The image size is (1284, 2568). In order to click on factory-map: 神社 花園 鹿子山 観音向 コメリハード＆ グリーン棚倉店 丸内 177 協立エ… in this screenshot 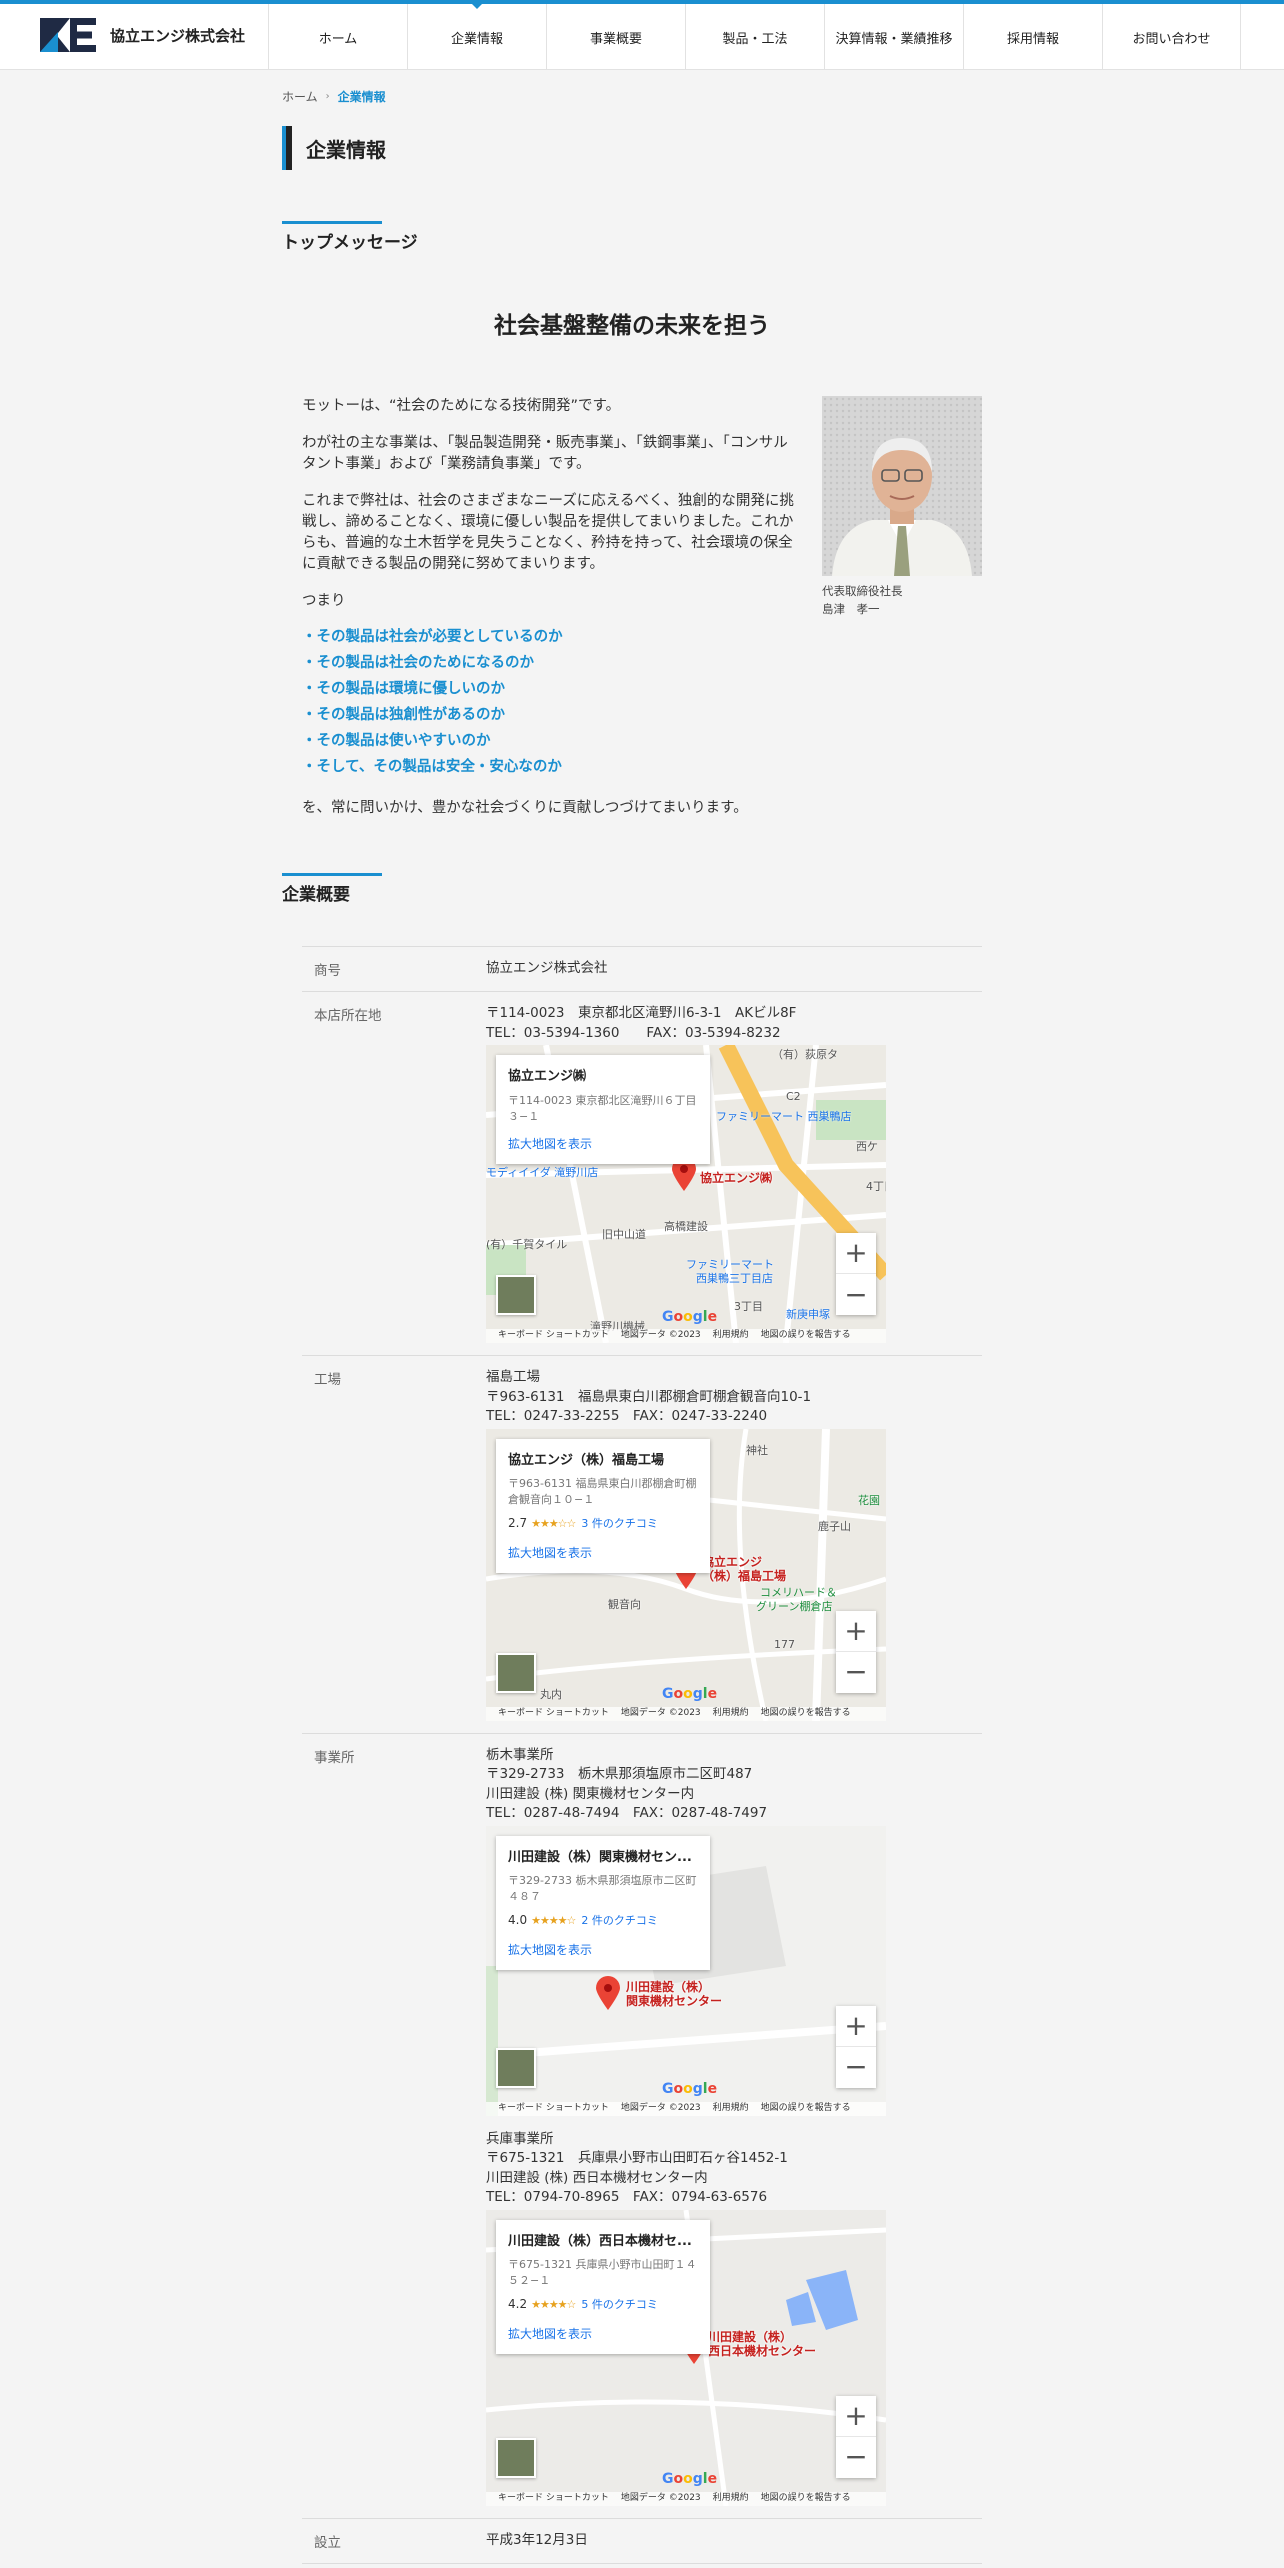, I will do `click(686, 1574)`.